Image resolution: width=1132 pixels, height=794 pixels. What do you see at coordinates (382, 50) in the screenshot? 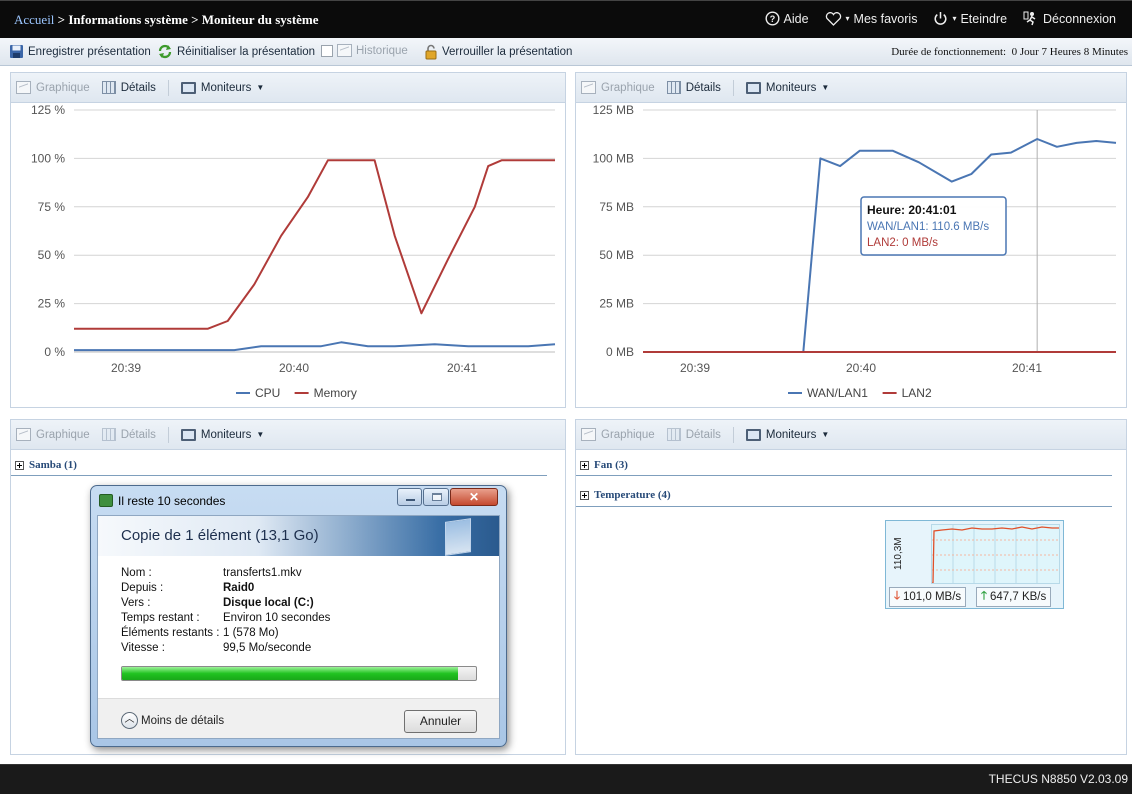
I see `history-label: Historique` at bounding box center [382, 50].